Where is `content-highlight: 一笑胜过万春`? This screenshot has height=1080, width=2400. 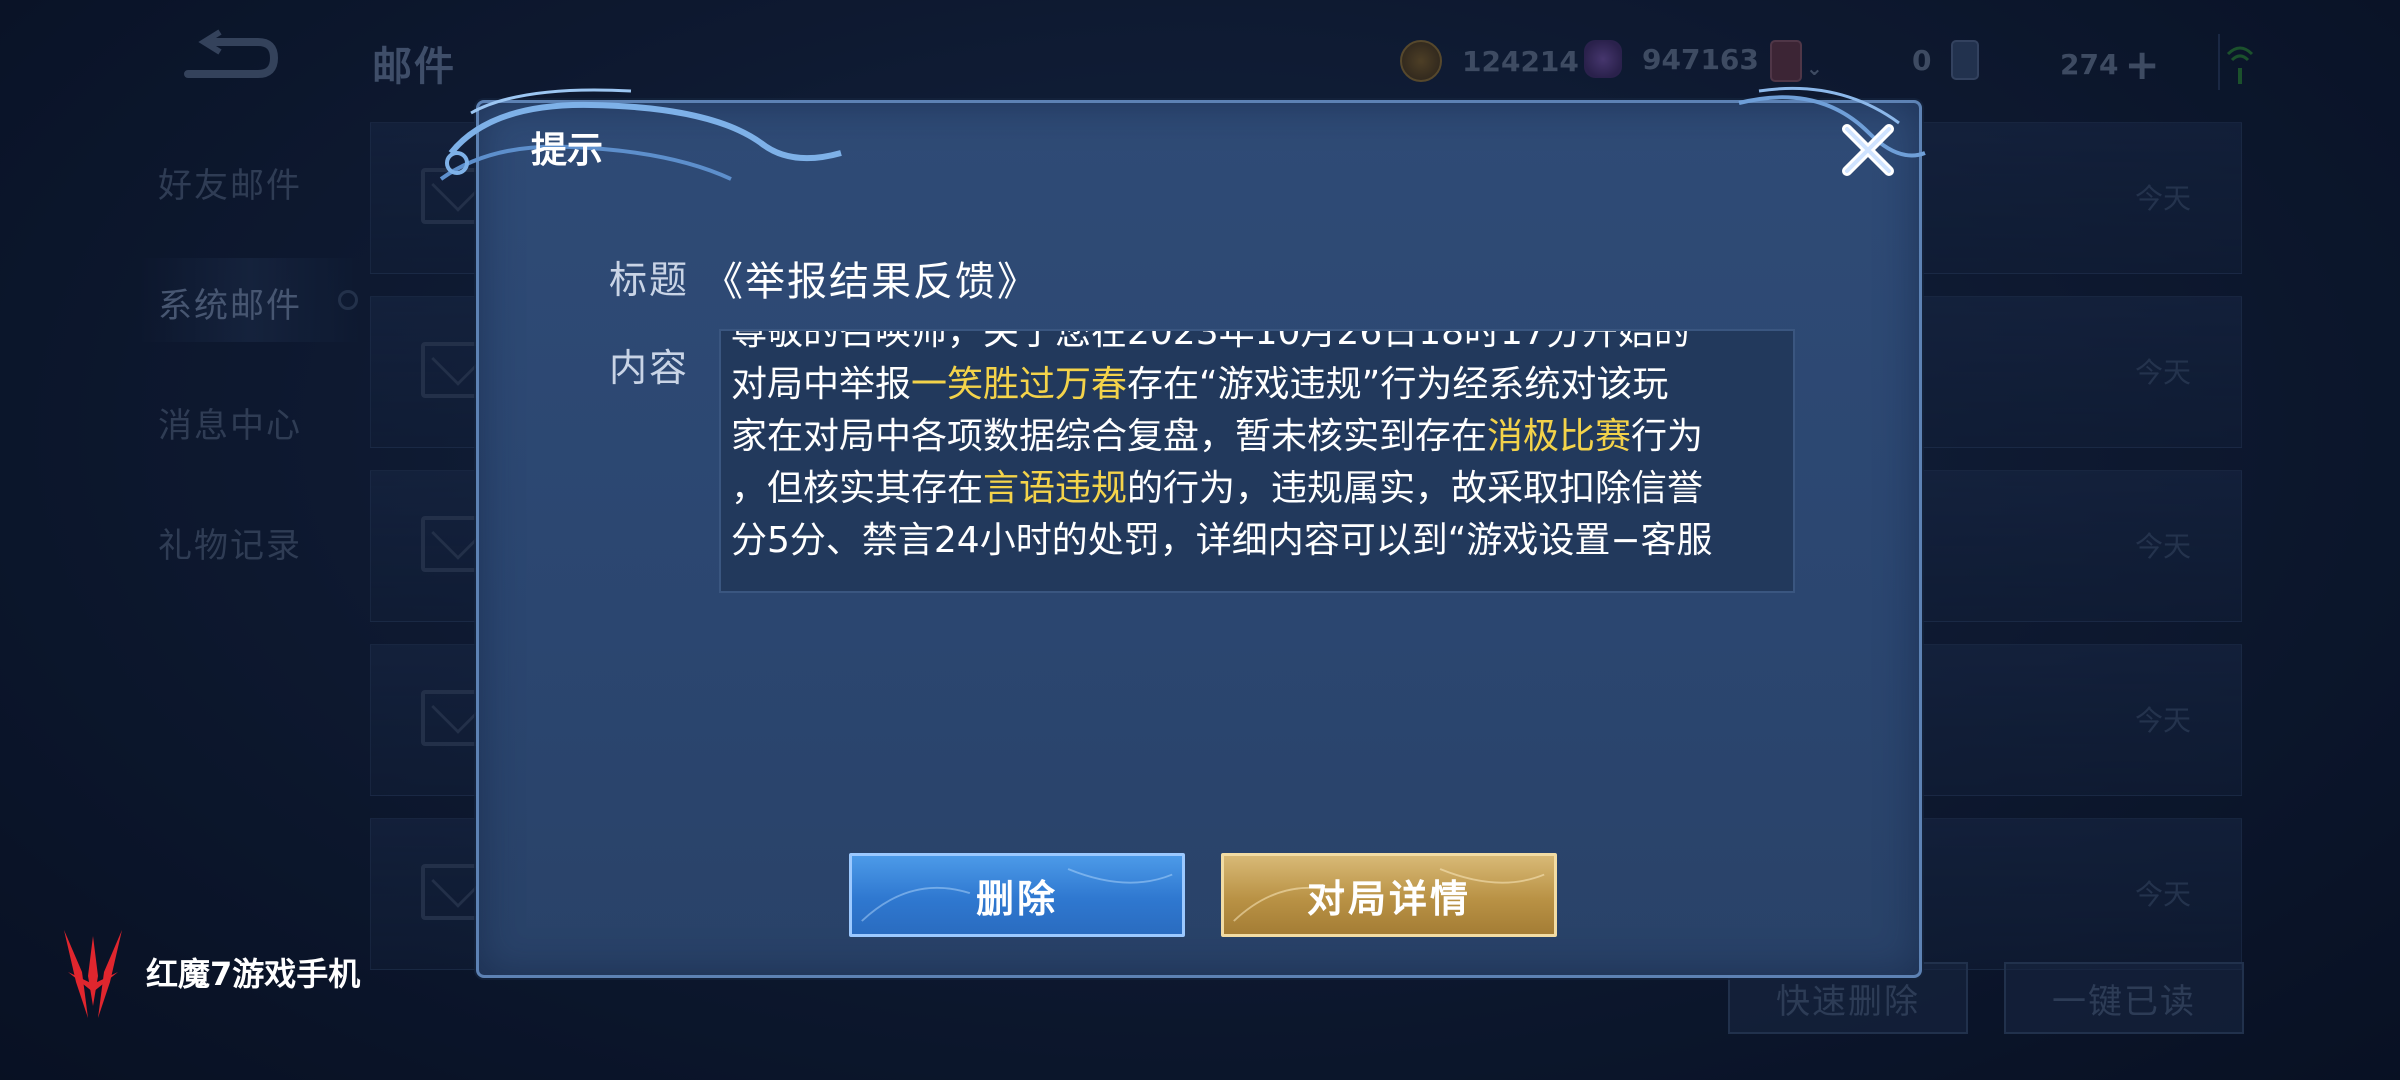 content-highlight: 一笑胜过万春 is located at coordinates (1019, 384).